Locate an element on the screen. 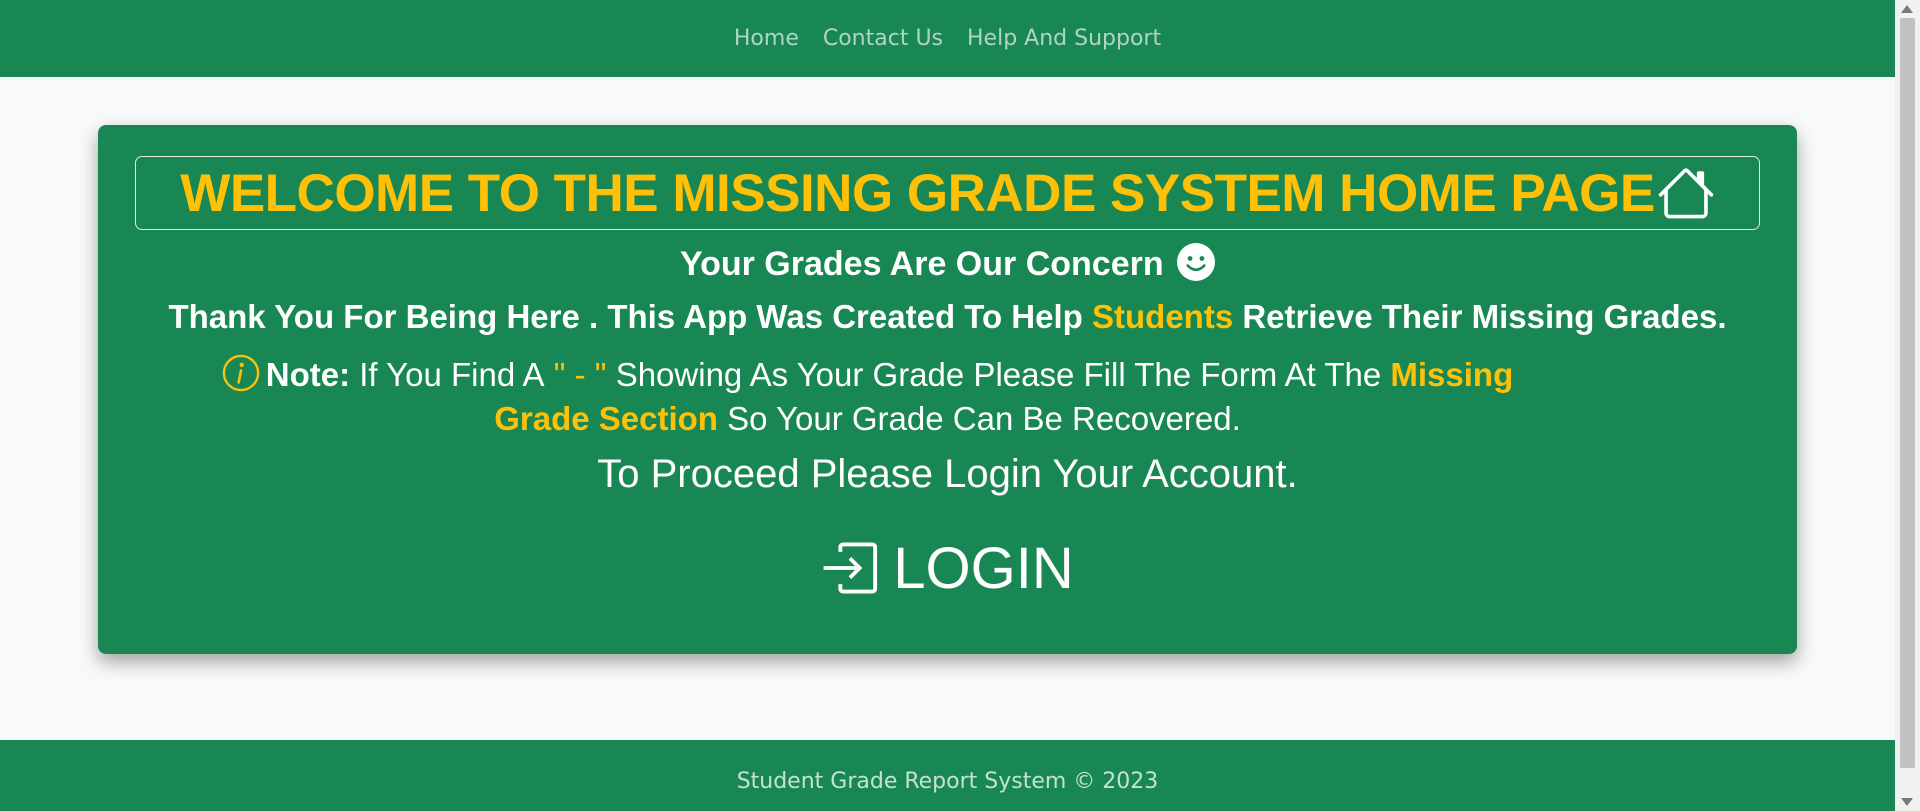 The image size is (1920, 811). note-dash: " - " is located at coordinates (580, 374).